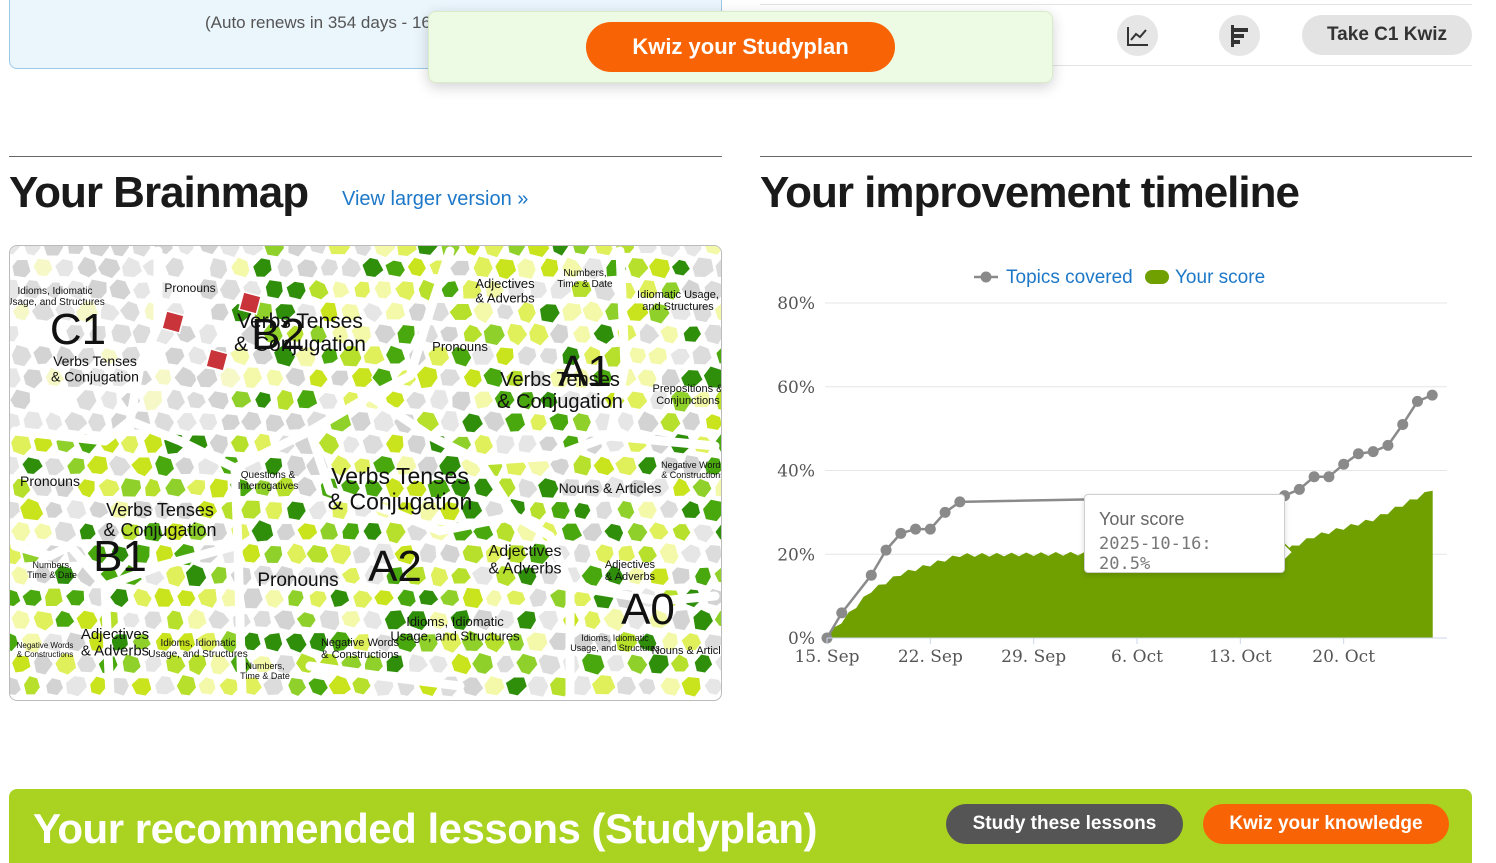  What do you see at coordinates (1053, 277) in the screenshot?
I see `legend-topics-covered: Topics covered` at bounding box center [1053, 277].